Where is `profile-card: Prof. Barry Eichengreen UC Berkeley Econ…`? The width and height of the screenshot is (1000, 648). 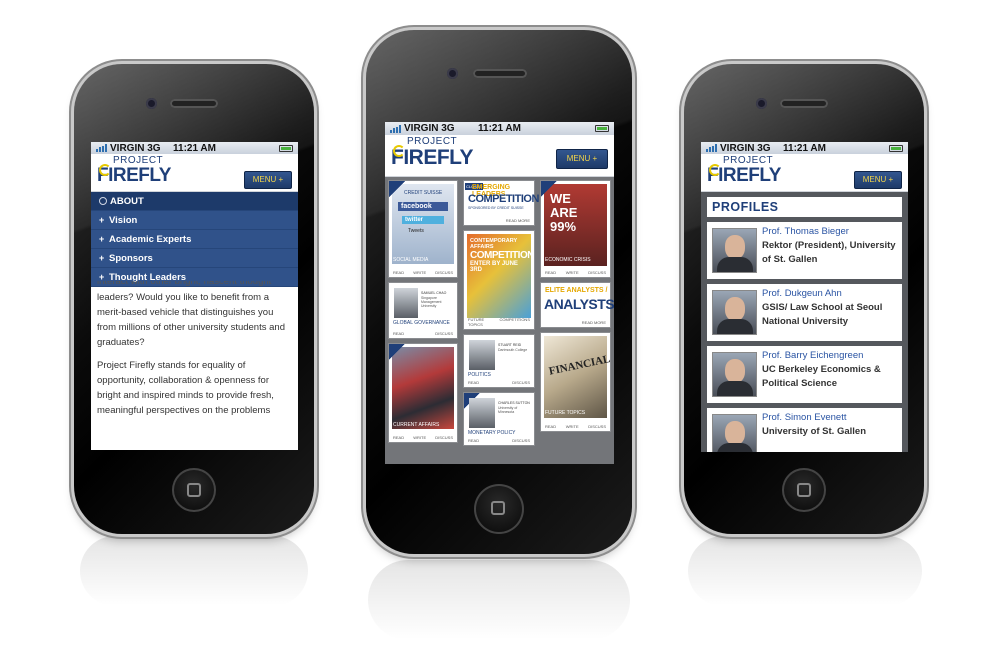
profile-card: Prof. Barry Eichengreen UC Berkeley Econ… is located at coordinates (804, 374).